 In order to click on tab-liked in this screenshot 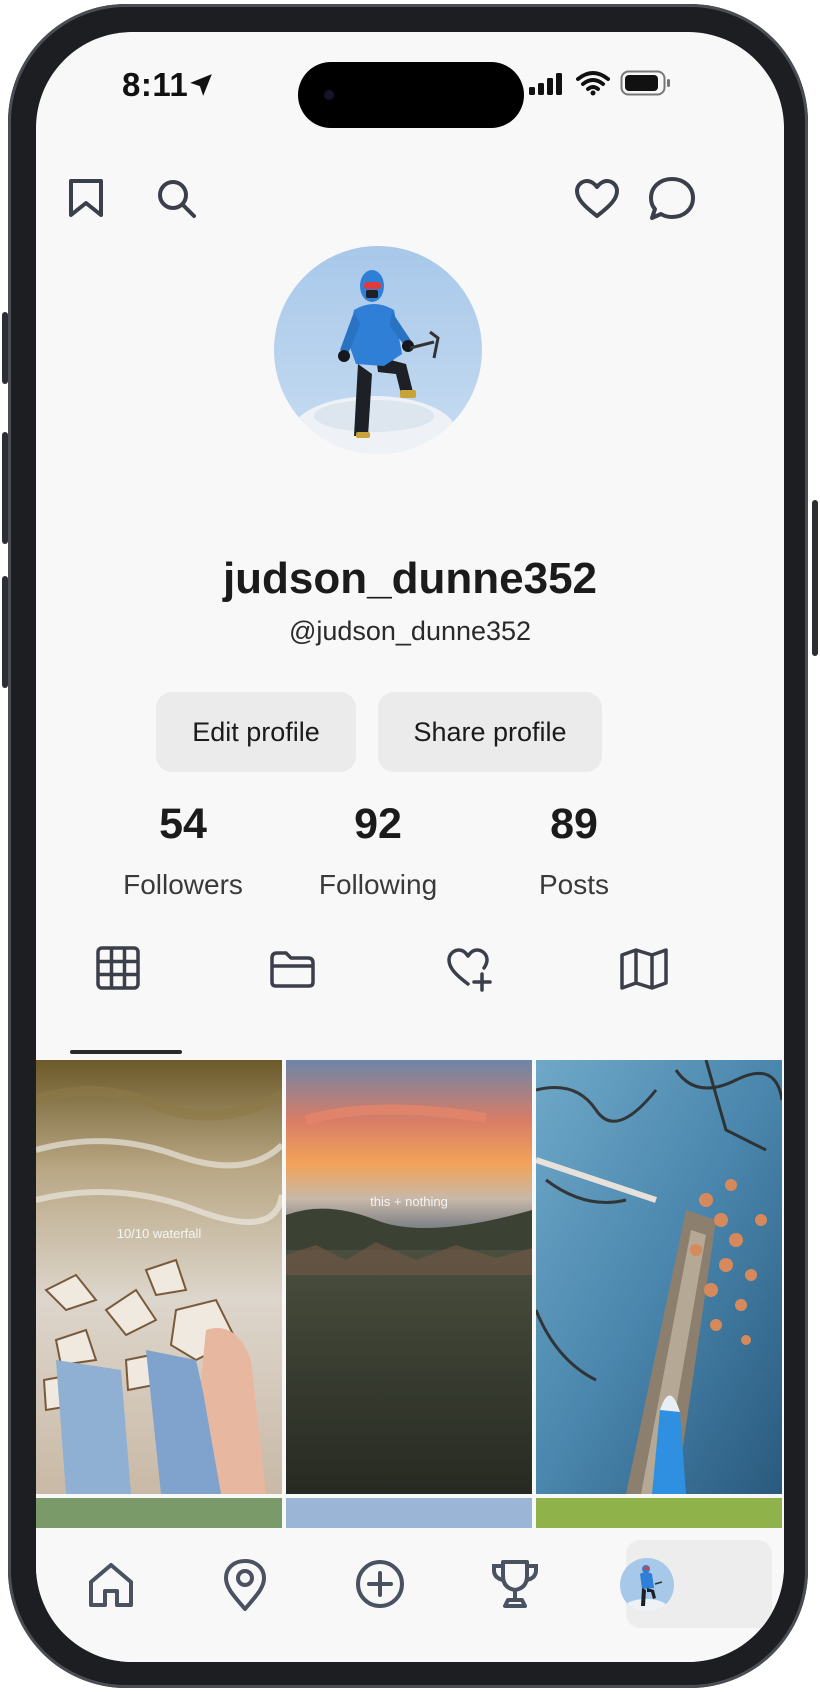, I will do `click(469, 969)`.